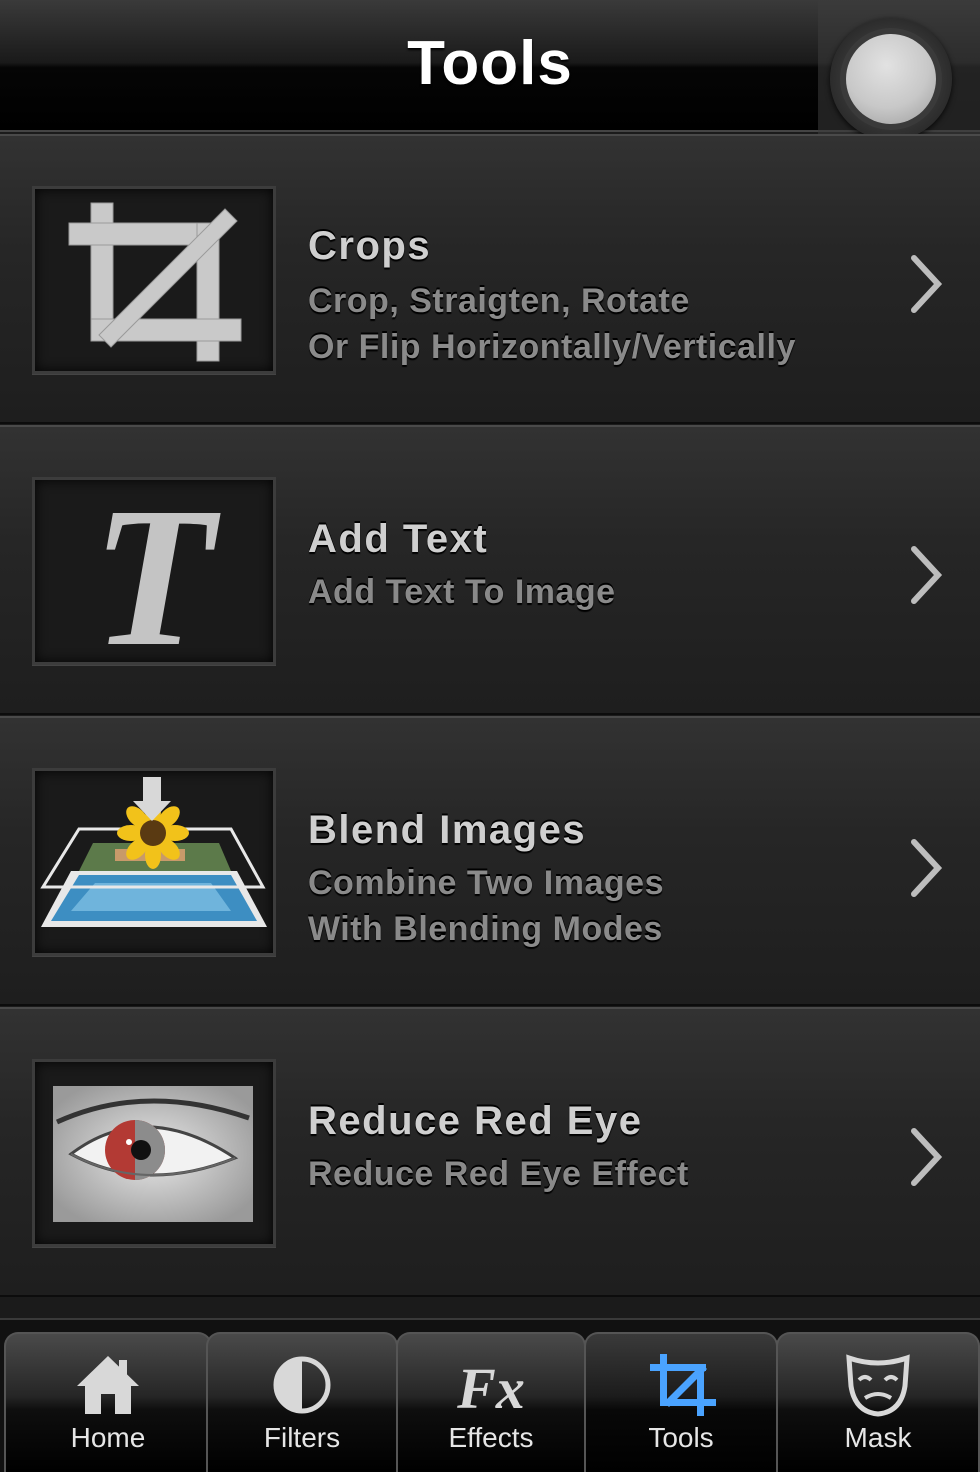 This screenshot has width=980, height=1472. I want to click on row-subtitle-line: Add Text To Image, so click(462, 592).